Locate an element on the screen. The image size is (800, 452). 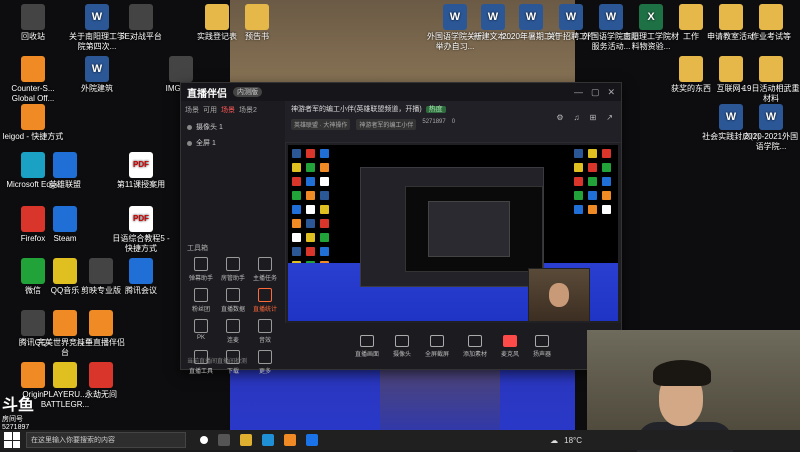
desktop-icon-5e: 5E对战平台 is located at coordinates (141, 23).